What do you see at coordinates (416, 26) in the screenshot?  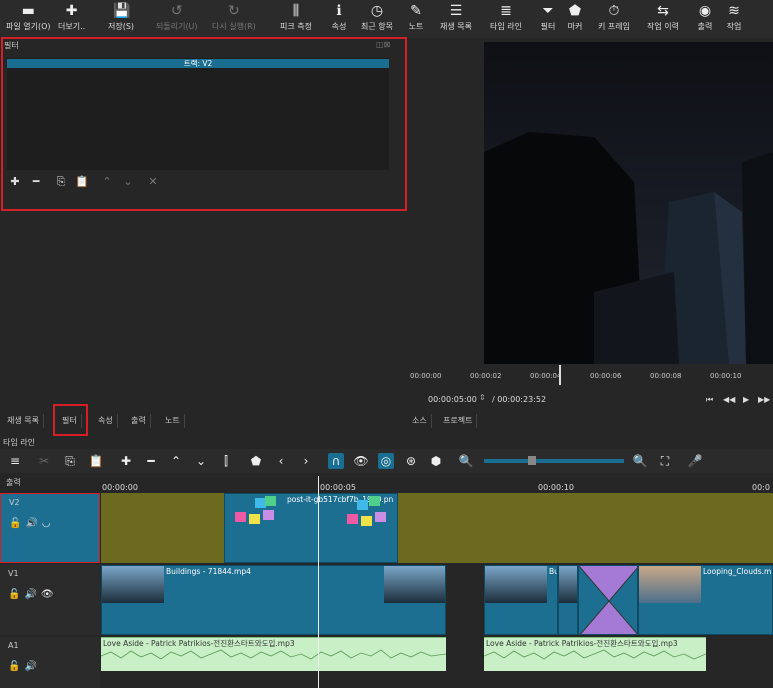 I see `toolbar-button-label: 노트` at bounding box center [416, 26].